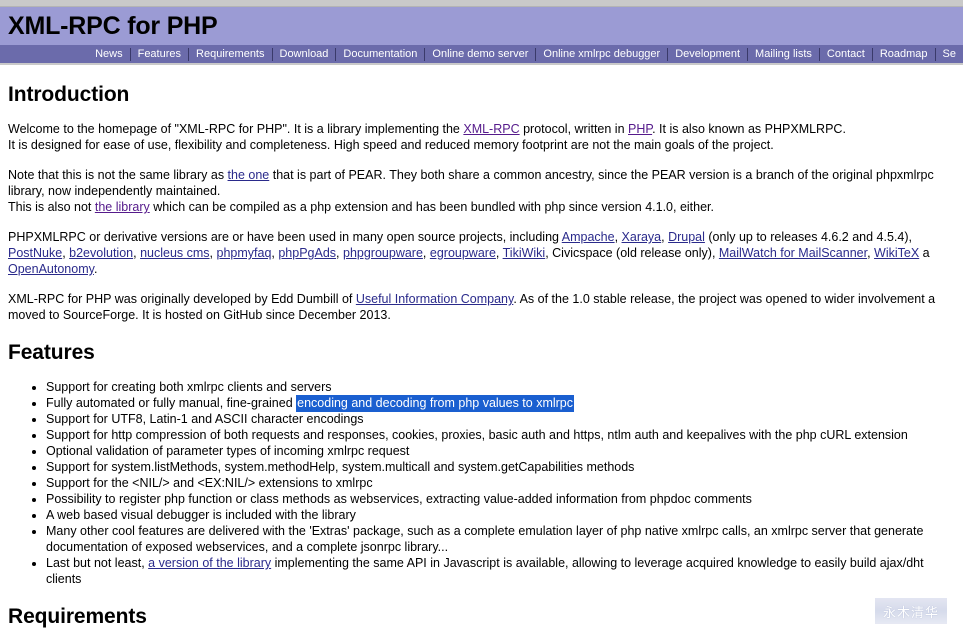  I want to click on link-the-one: the one, so click(249, 175).